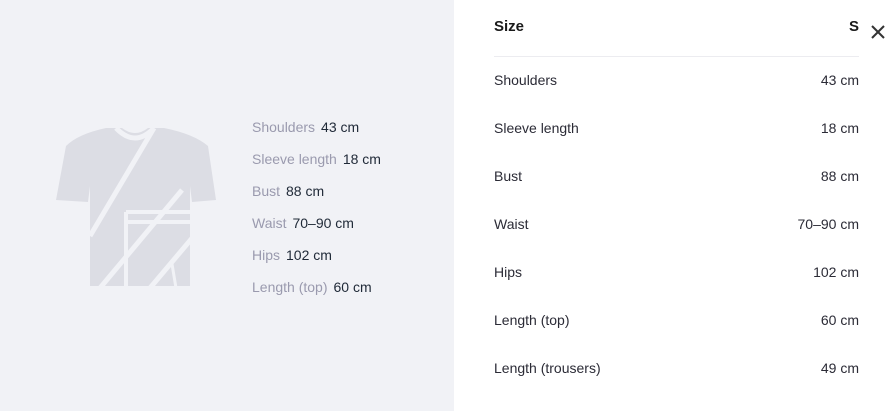 This screenshot has height=411, width=895. Describe the element at coordinates (853, 26) in the screenshot. I see `selected-size: S` at that location.